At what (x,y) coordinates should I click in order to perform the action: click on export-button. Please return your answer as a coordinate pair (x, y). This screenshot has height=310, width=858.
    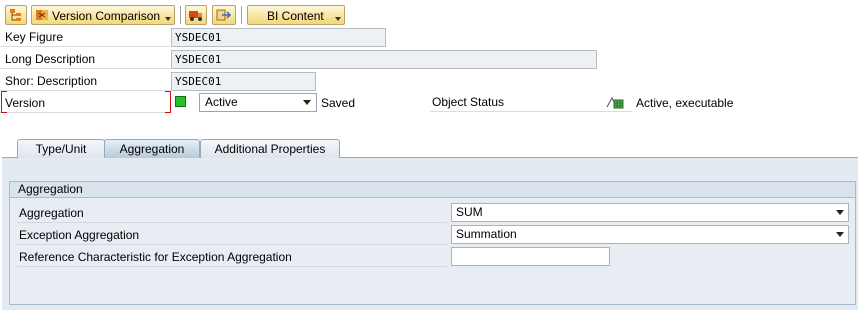
    Looking at the image, I should click on (224, 15).